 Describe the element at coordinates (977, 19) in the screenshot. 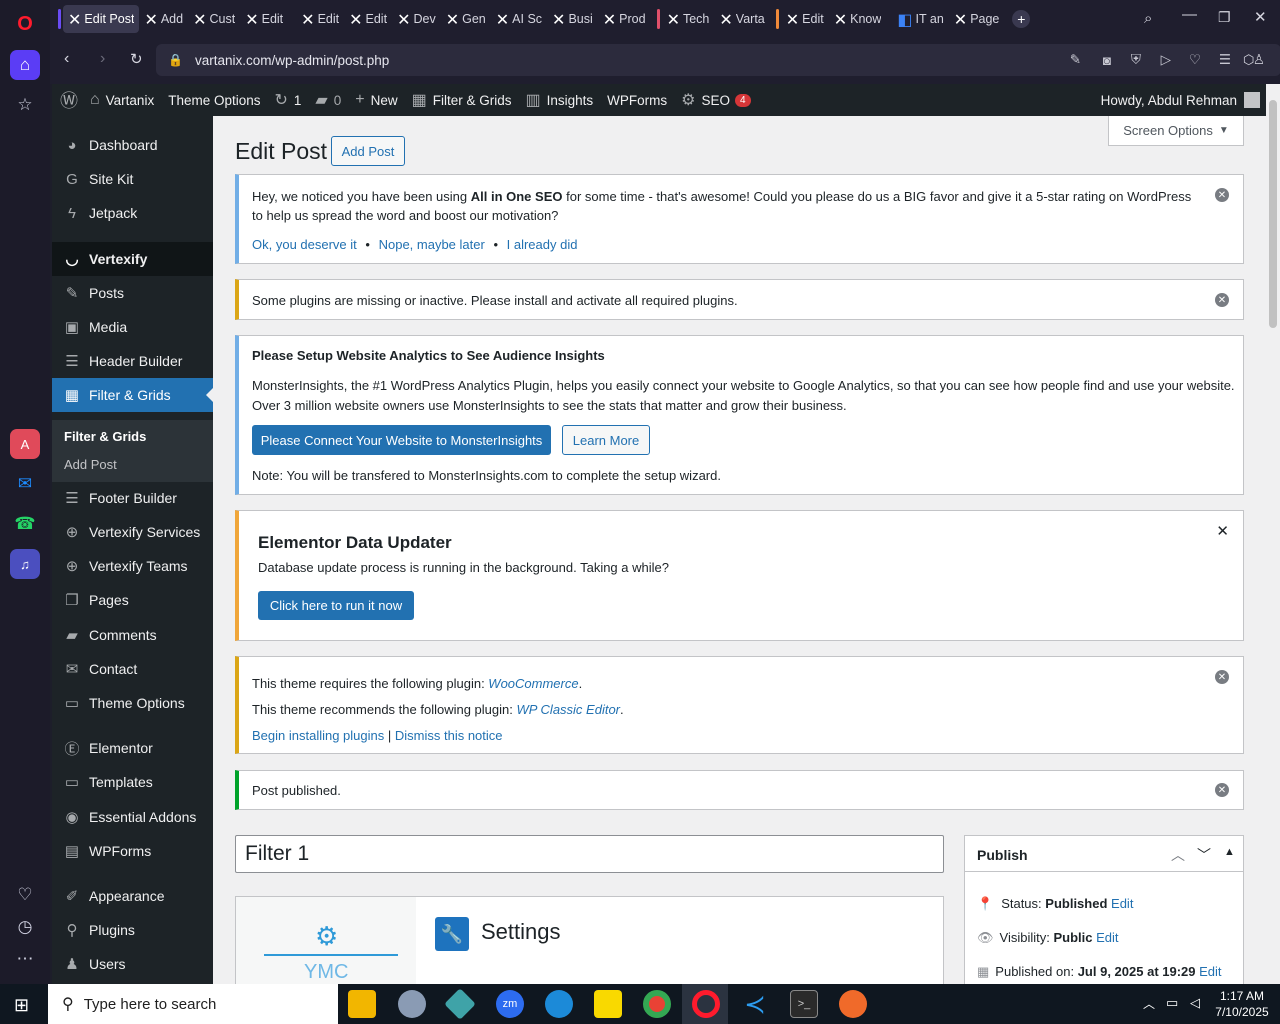

I see `tab: ✕ Page` at that location.